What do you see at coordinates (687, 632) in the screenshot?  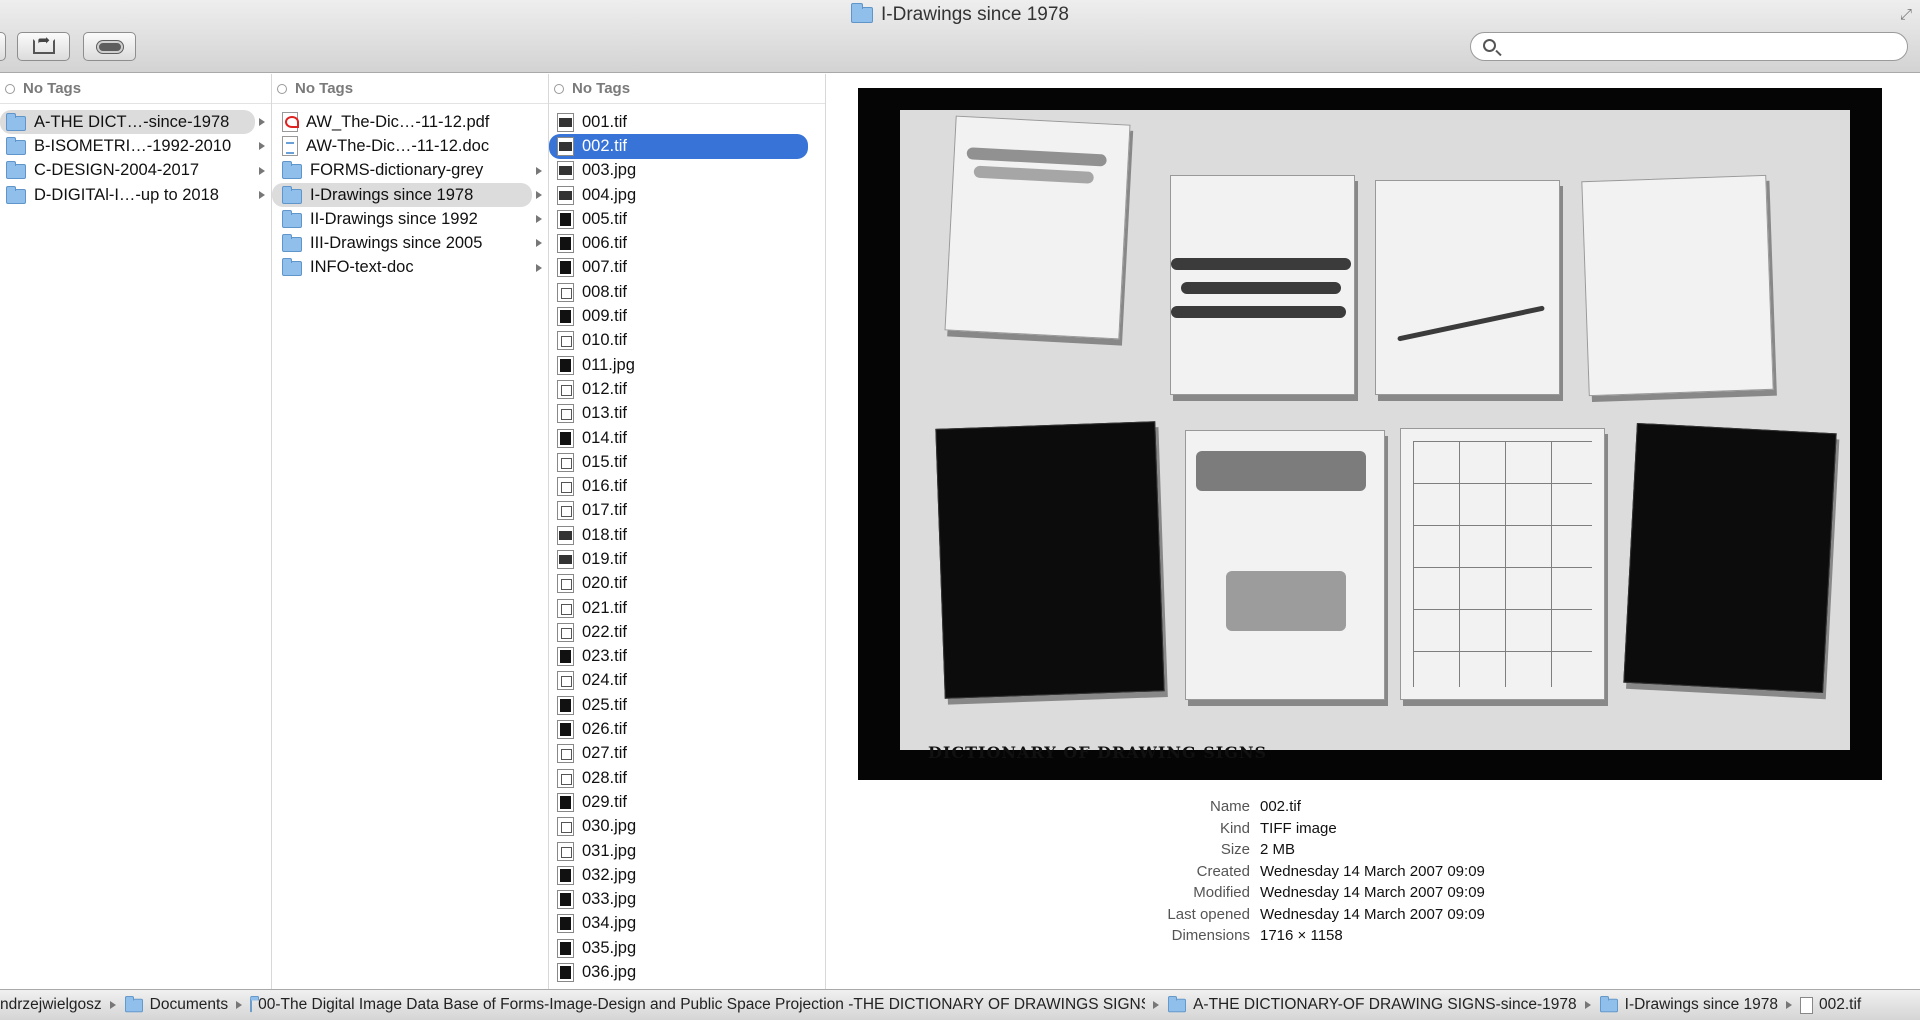 I see `file-row: 022.tif` at bounding box center [687, 632].